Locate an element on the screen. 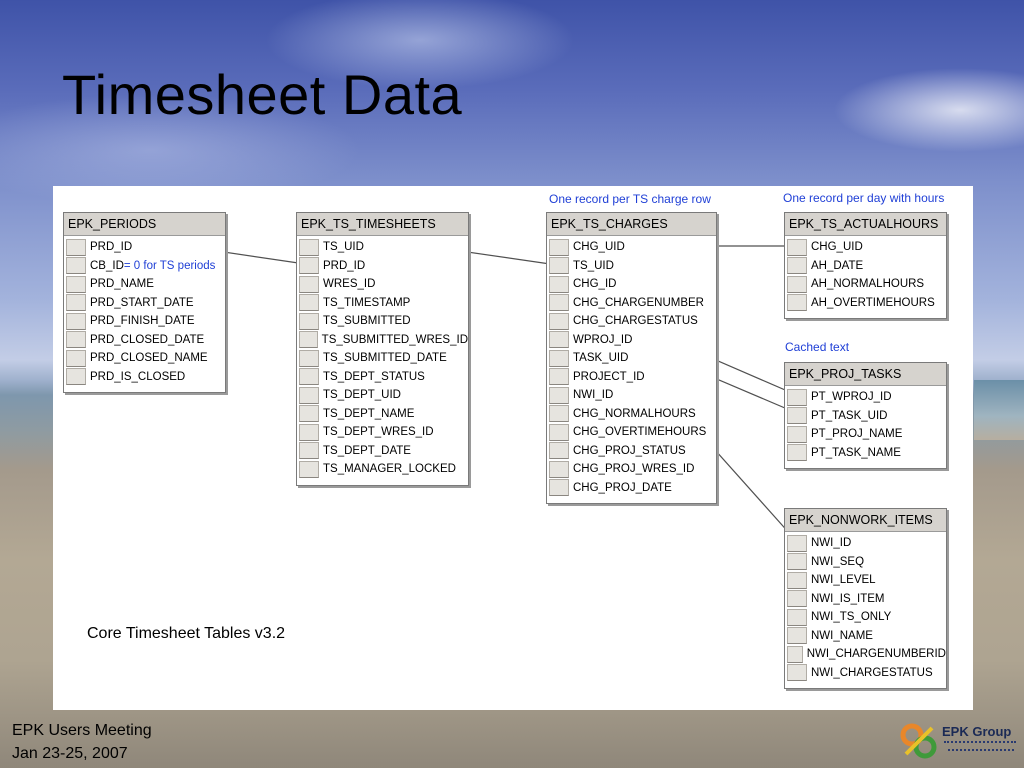  field-name: PT_PROJ_NAME is located at coordinates (857, 434).